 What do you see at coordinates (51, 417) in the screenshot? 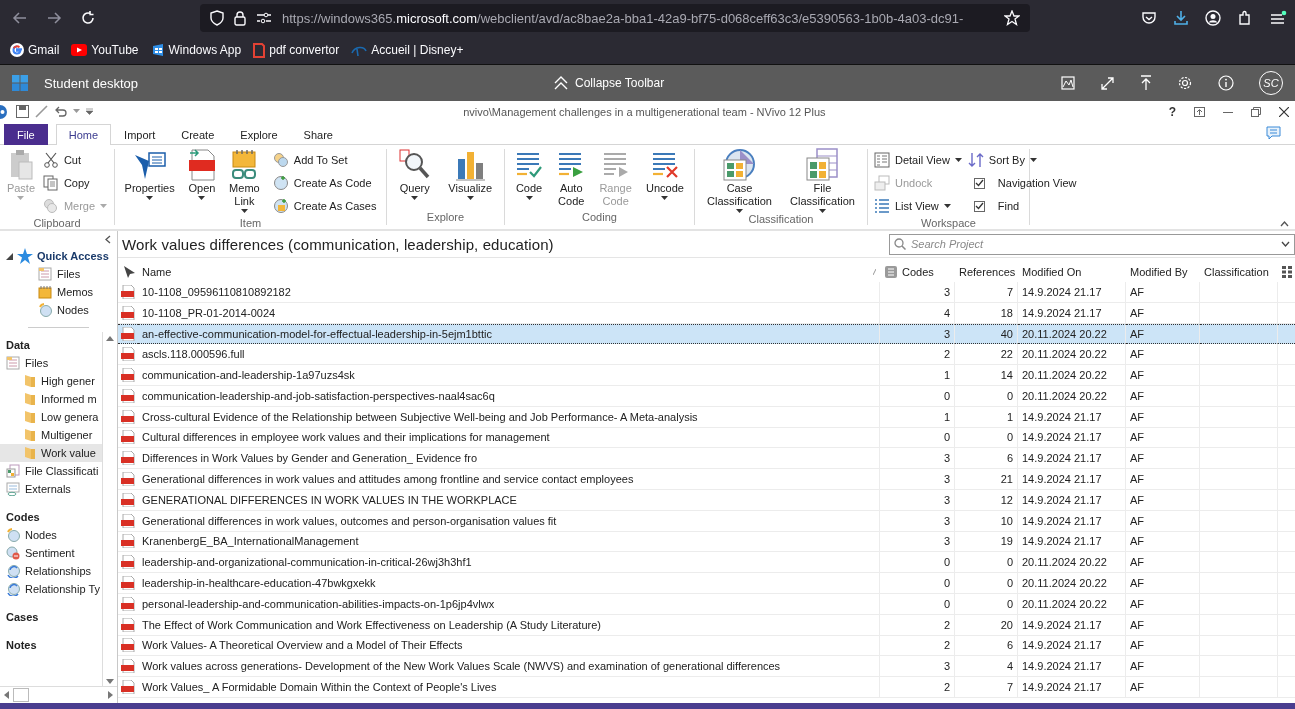
I see `nav-item: Low genera` at bounding box center [51, 417].